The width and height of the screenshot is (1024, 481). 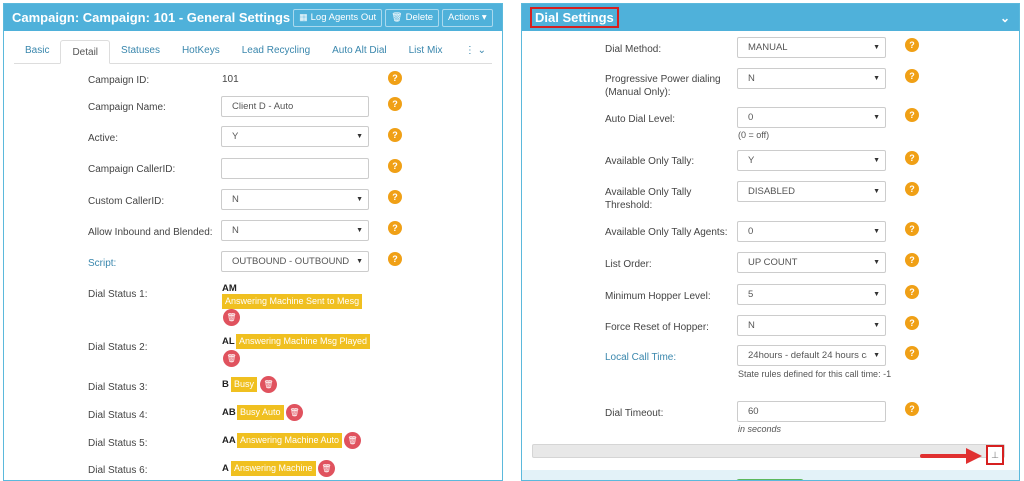 I want to click on trash-icon: 🗑, so click(x=397, y=17).